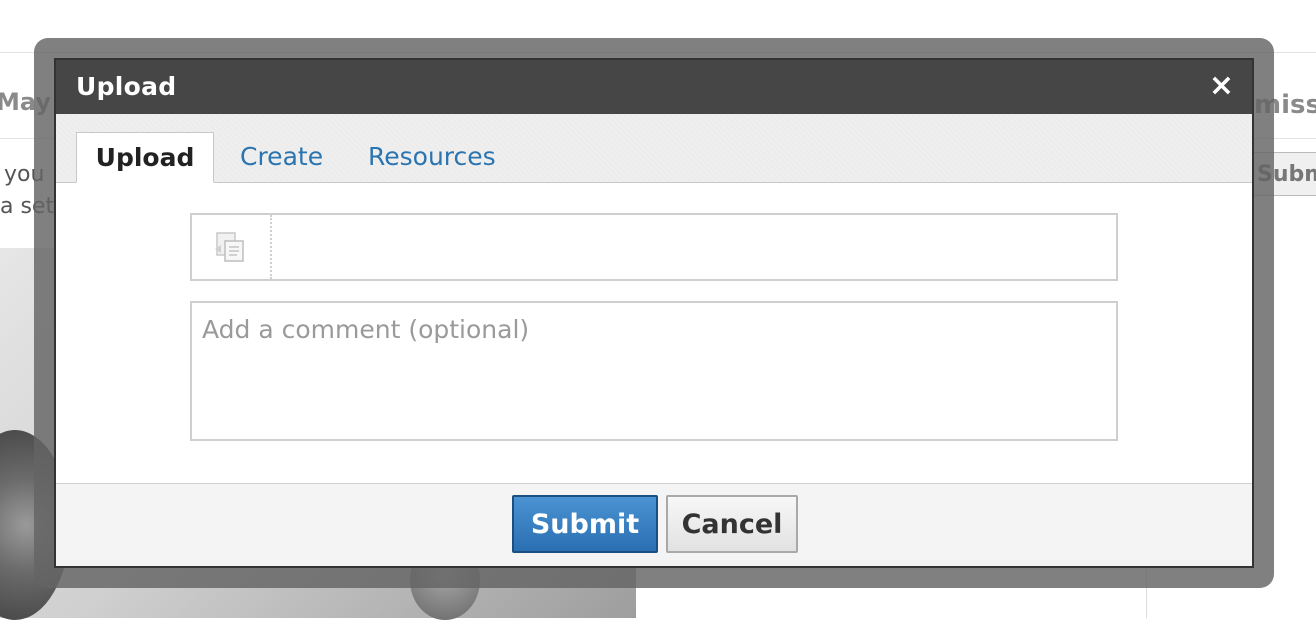 The height and width of the screenshot is (620, 1316). Describe the element at coordinates (654, 87) in the screenshot. I see `dialog-titlebar: Upload ×` at that location.